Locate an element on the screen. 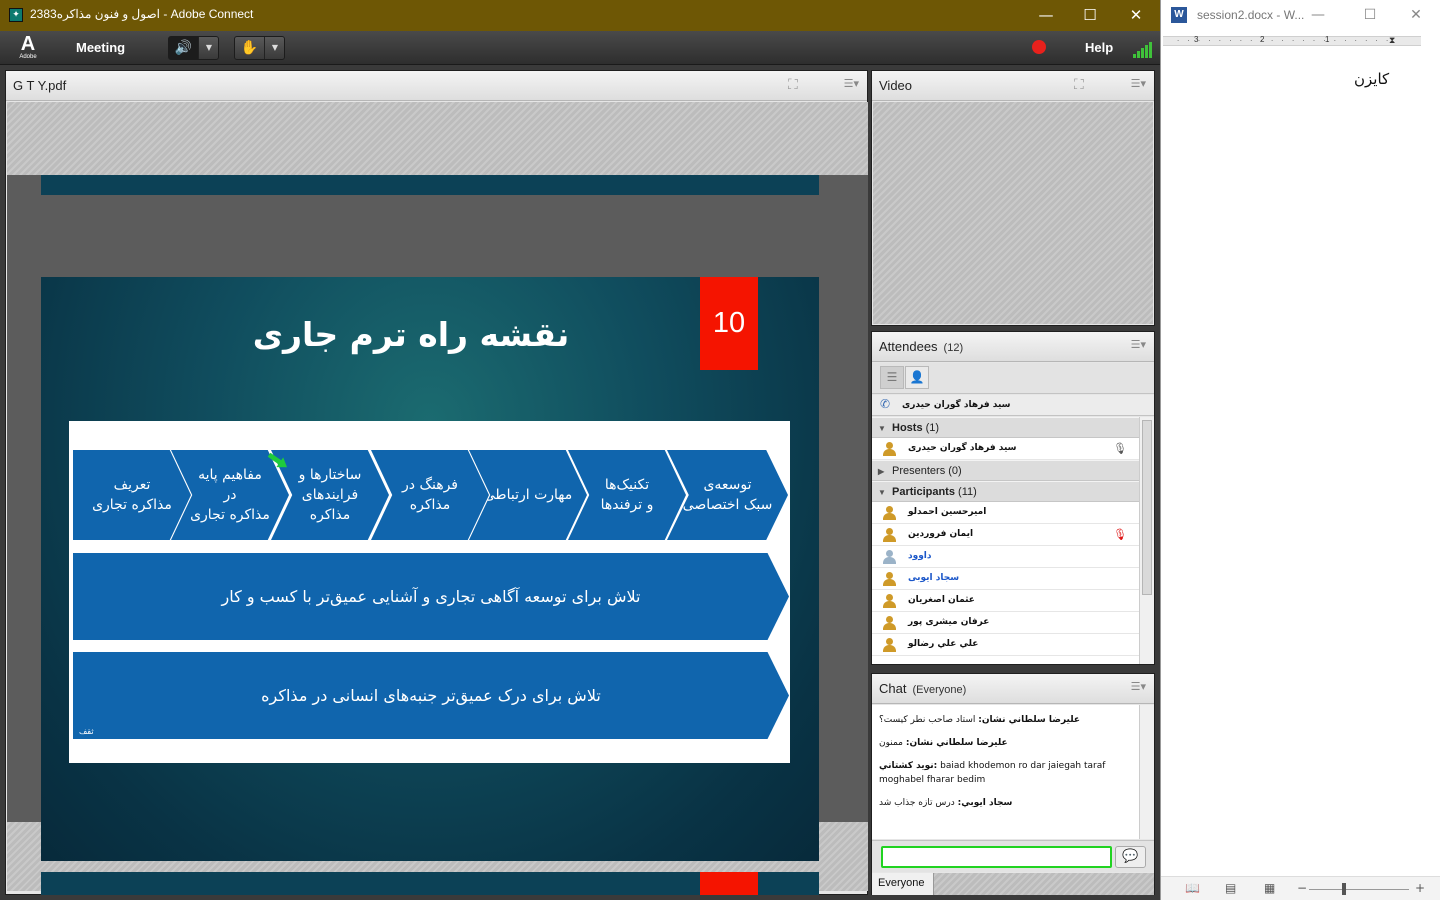  list-view-icon: ☰ is located at coordinates (892, 377).